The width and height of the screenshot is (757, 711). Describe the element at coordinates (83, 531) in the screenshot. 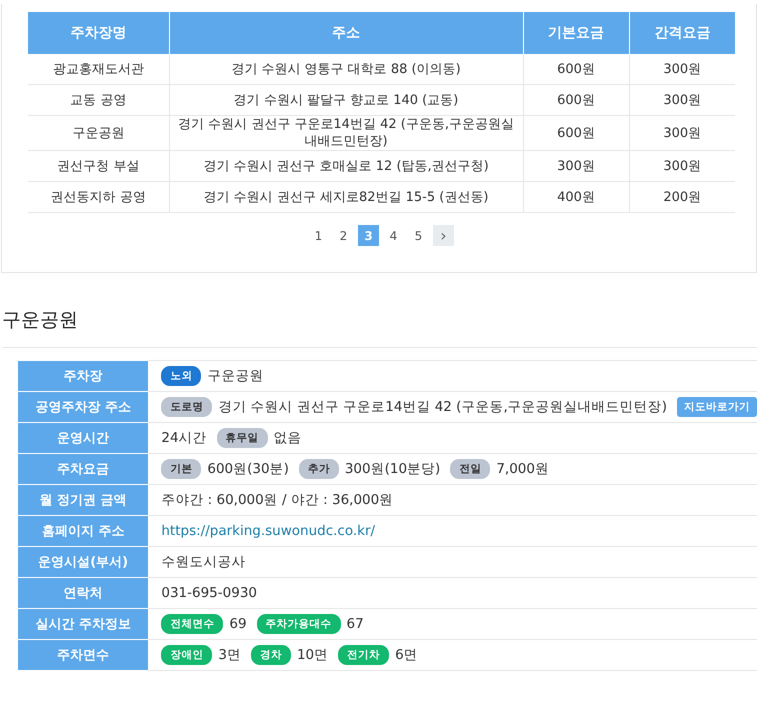

I see `row-label: 홈페이지 주소` at that location.